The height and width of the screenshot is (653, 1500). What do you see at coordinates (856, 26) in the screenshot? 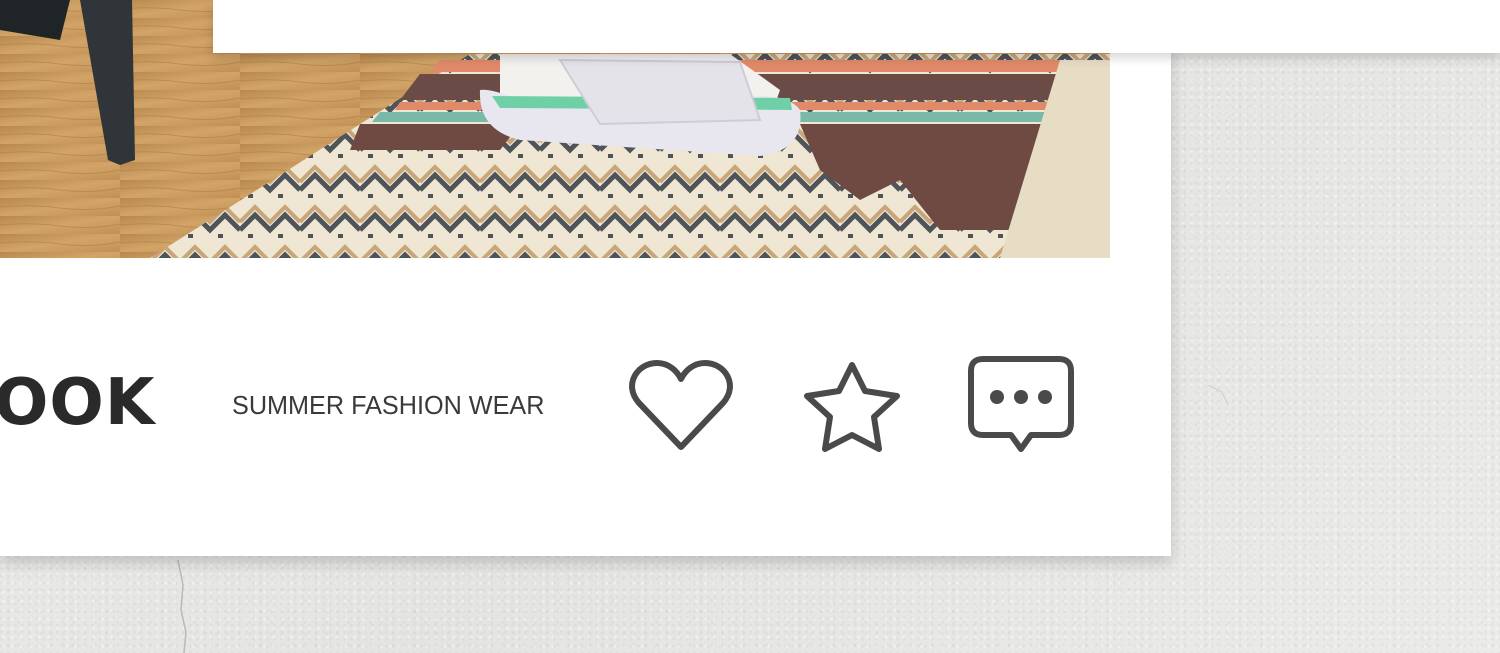
I see `overlapping-card` at bounding box center [856, 26].